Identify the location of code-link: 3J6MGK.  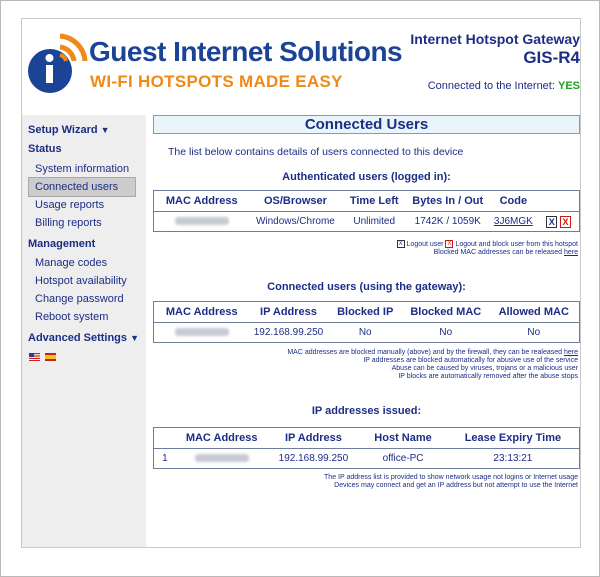
(513, 221).